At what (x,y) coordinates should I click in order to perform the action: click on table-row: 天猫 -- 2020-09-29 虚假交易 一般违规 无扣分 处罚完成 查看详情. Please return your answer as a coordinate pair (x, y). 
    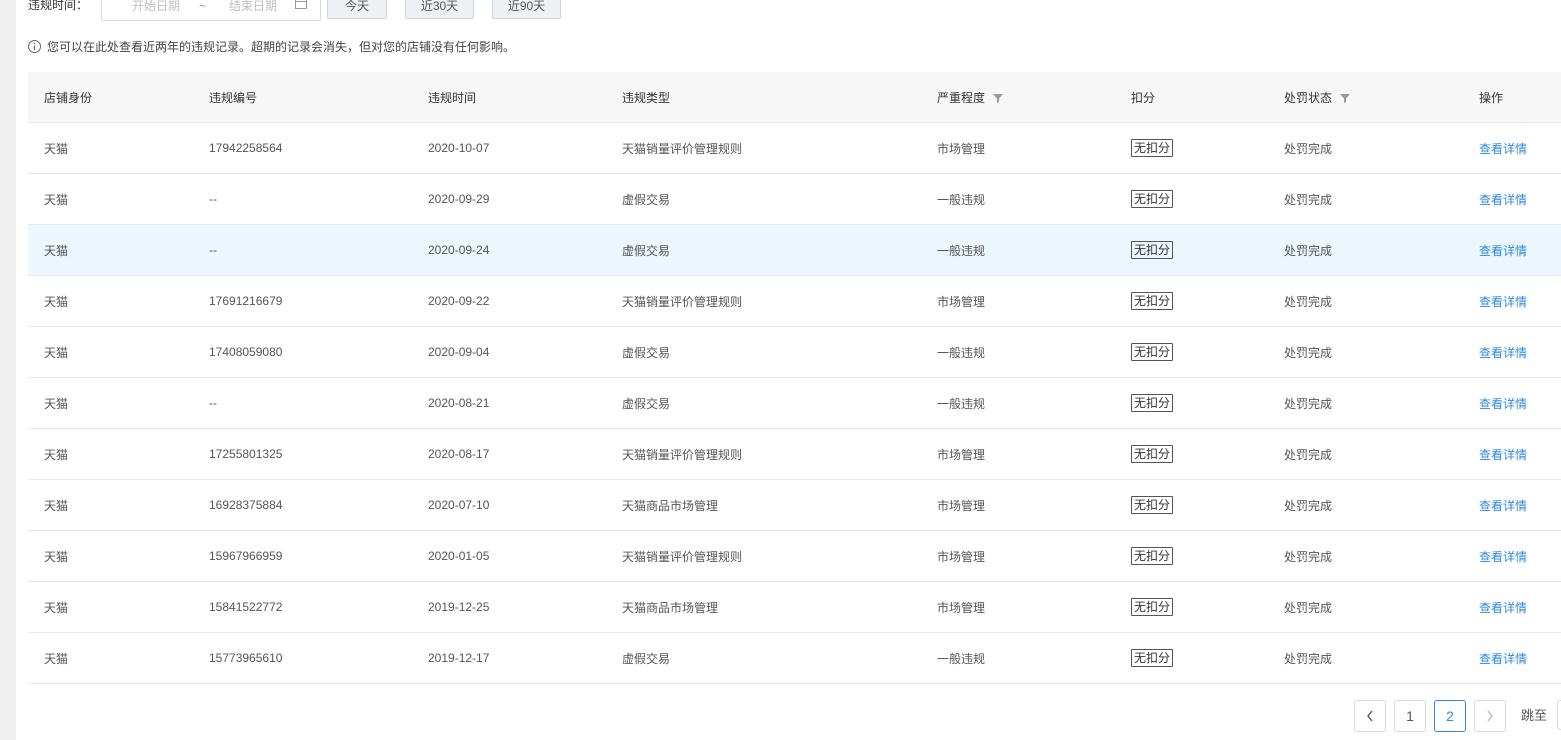
    Looking at the image, I should click on (794, 199).